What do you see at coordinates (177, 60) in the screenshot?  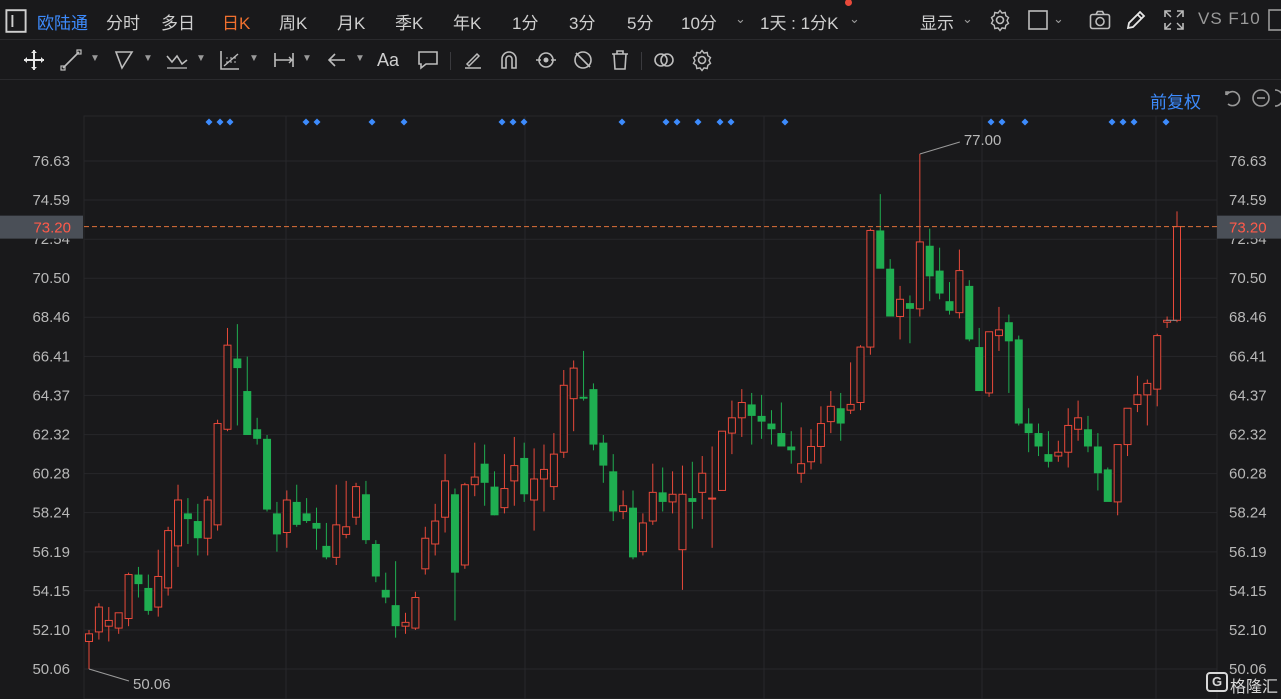 I see `wave-icon` at bounding box center [177, 60].